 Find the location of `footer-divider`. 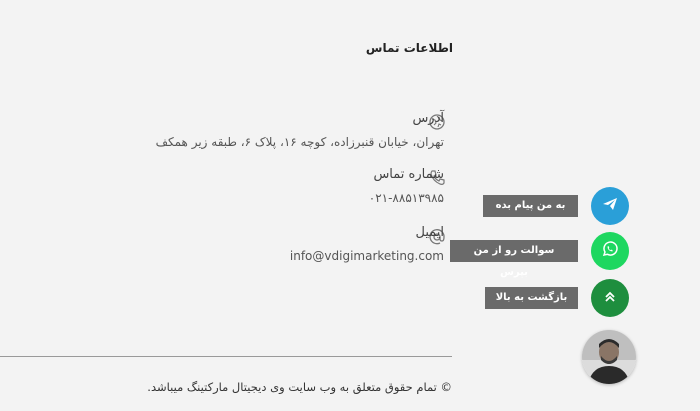

footer-divider is located at coordinates (226, 356).